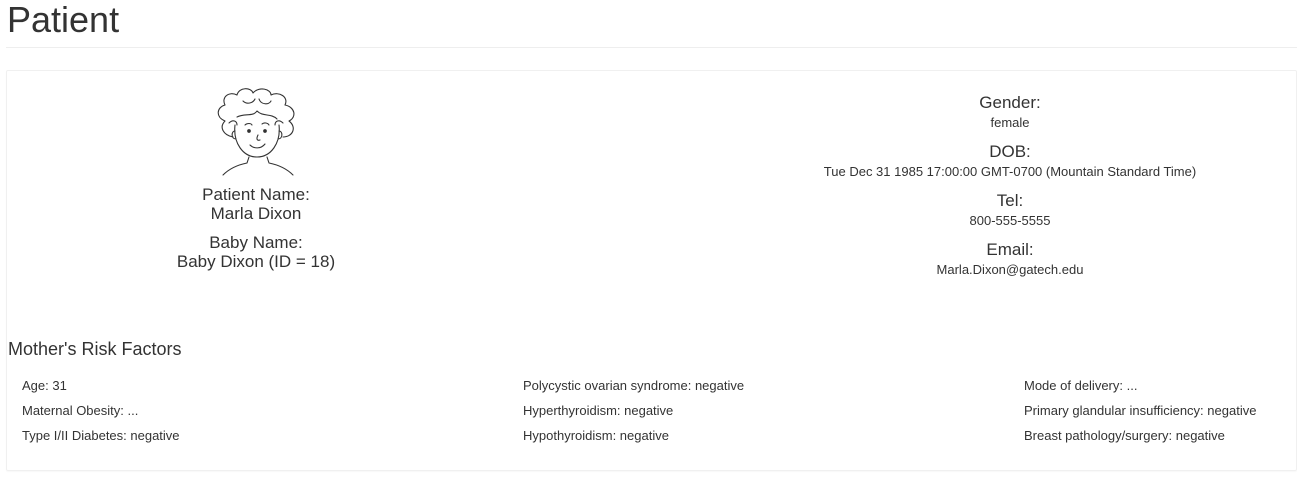  Describe the element at coordinates (1124, 435) in the screenshot. I see `risk-factor-breast-pathology: Breast pathology/surgery: negative` at that location.